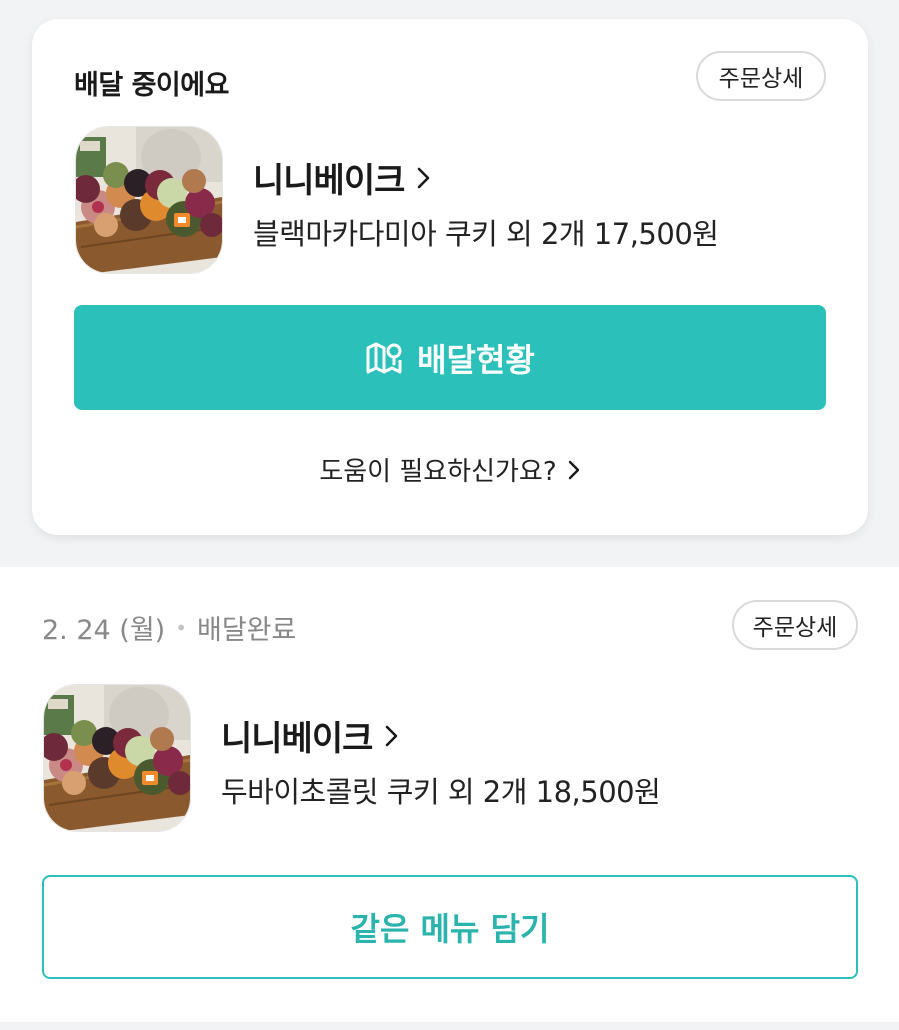  I want to click on map-pin-icon, so click(384, 357).